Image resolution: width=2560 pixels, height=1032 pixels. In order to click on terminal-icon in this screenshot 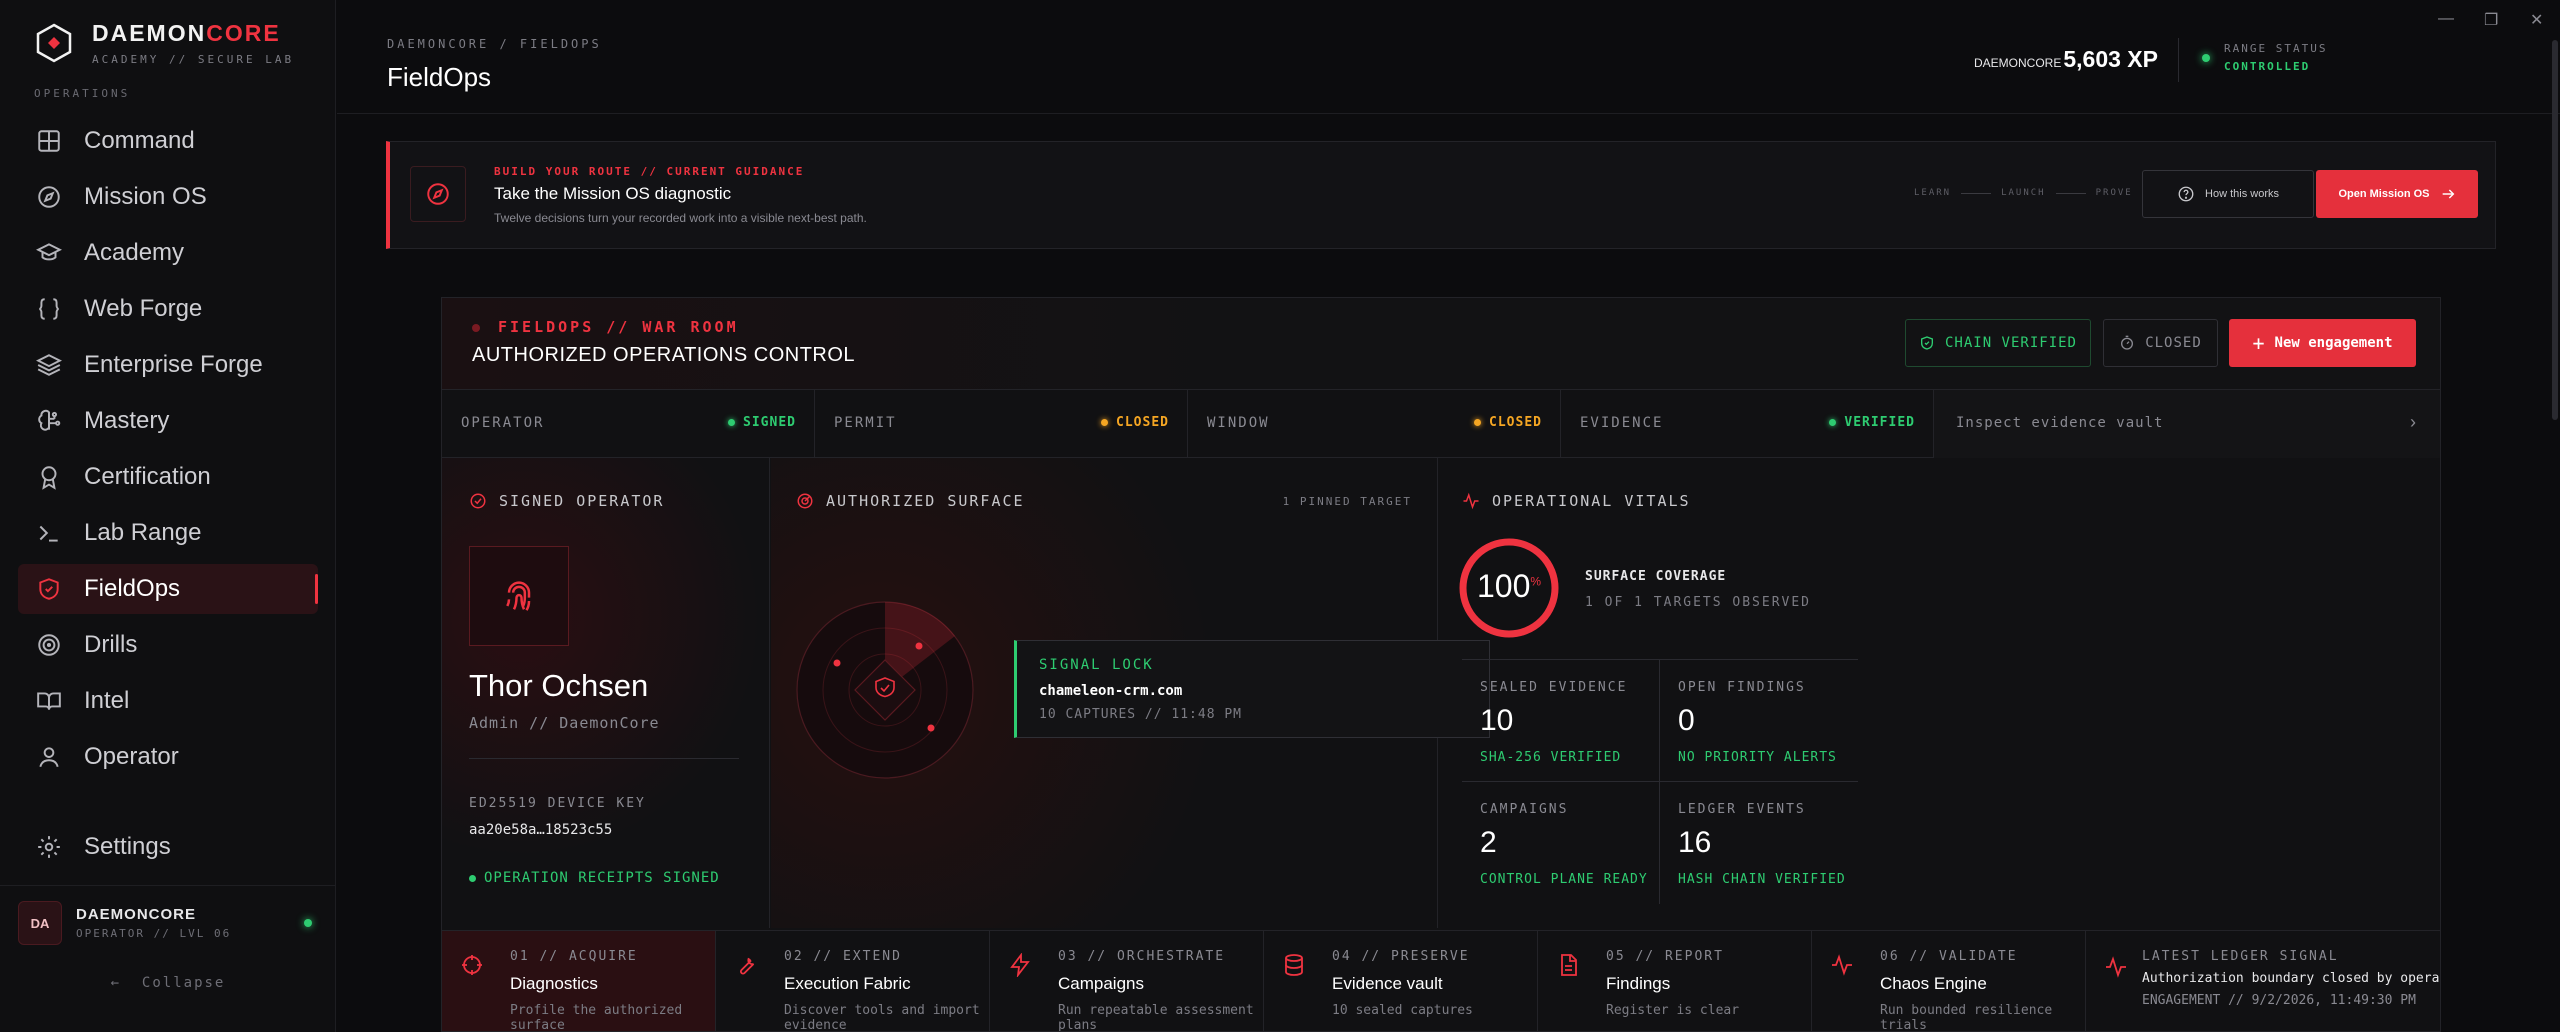, I will do `click(48, 533)`.